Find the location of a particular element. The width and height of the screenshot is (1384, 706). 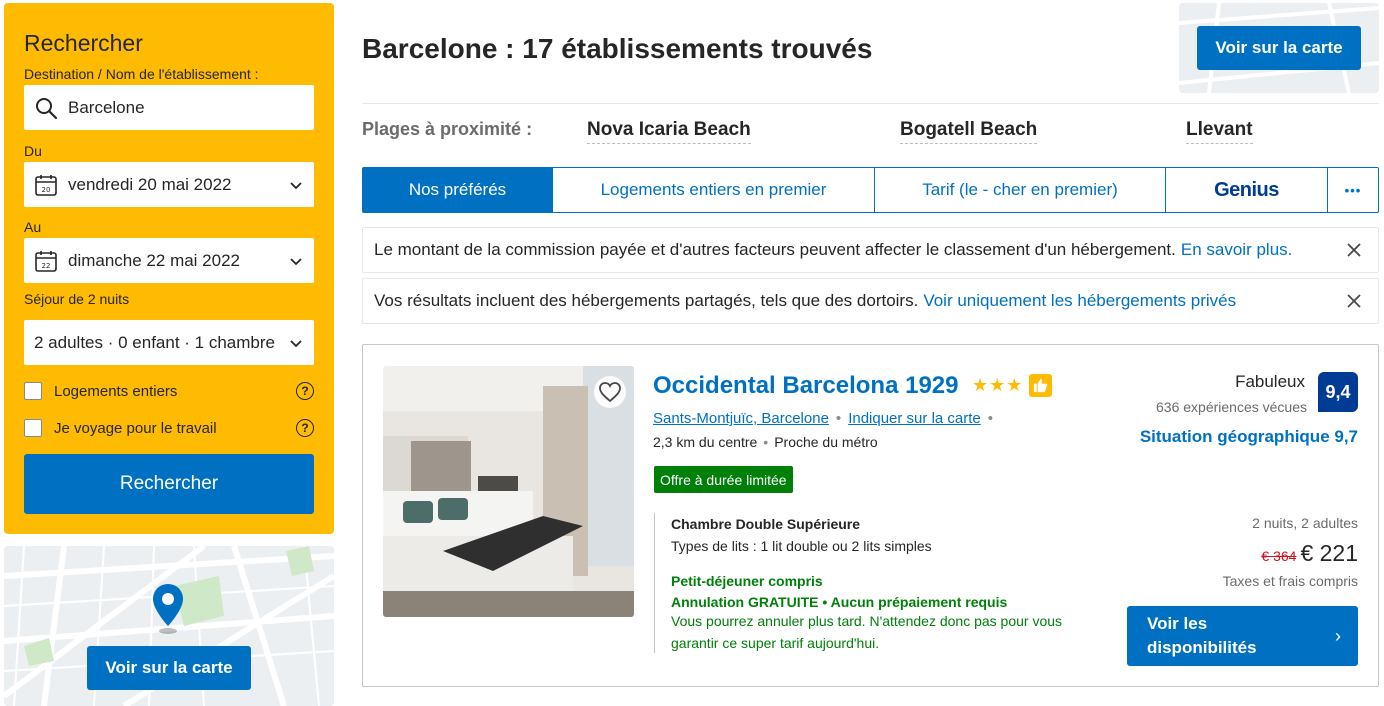

nearby-beaches-label: Plages à proximité : is located at coordinates (447, 129).